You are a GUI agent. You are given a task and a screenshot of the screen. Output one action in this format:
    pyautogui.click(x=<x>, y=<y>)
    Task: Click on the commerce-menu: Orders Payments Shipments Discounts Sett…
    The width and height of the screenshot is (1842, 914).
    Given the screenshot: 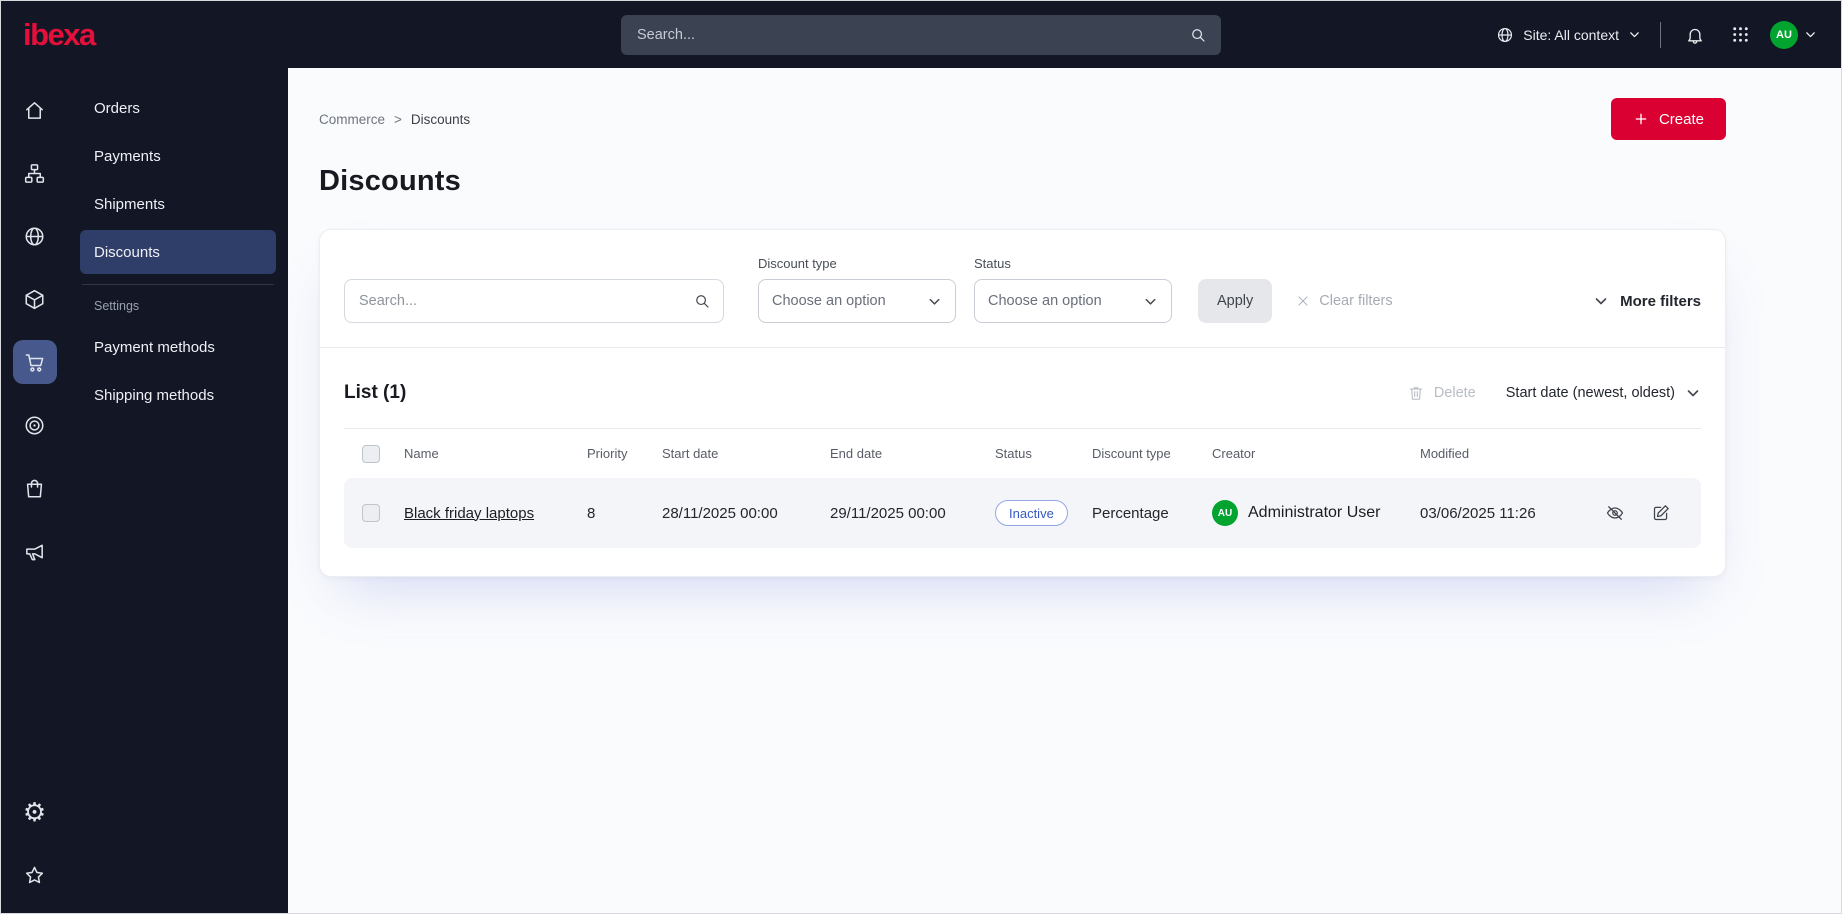 What is the action you would take?
    pyautogui.click(x=178, y=490)
    